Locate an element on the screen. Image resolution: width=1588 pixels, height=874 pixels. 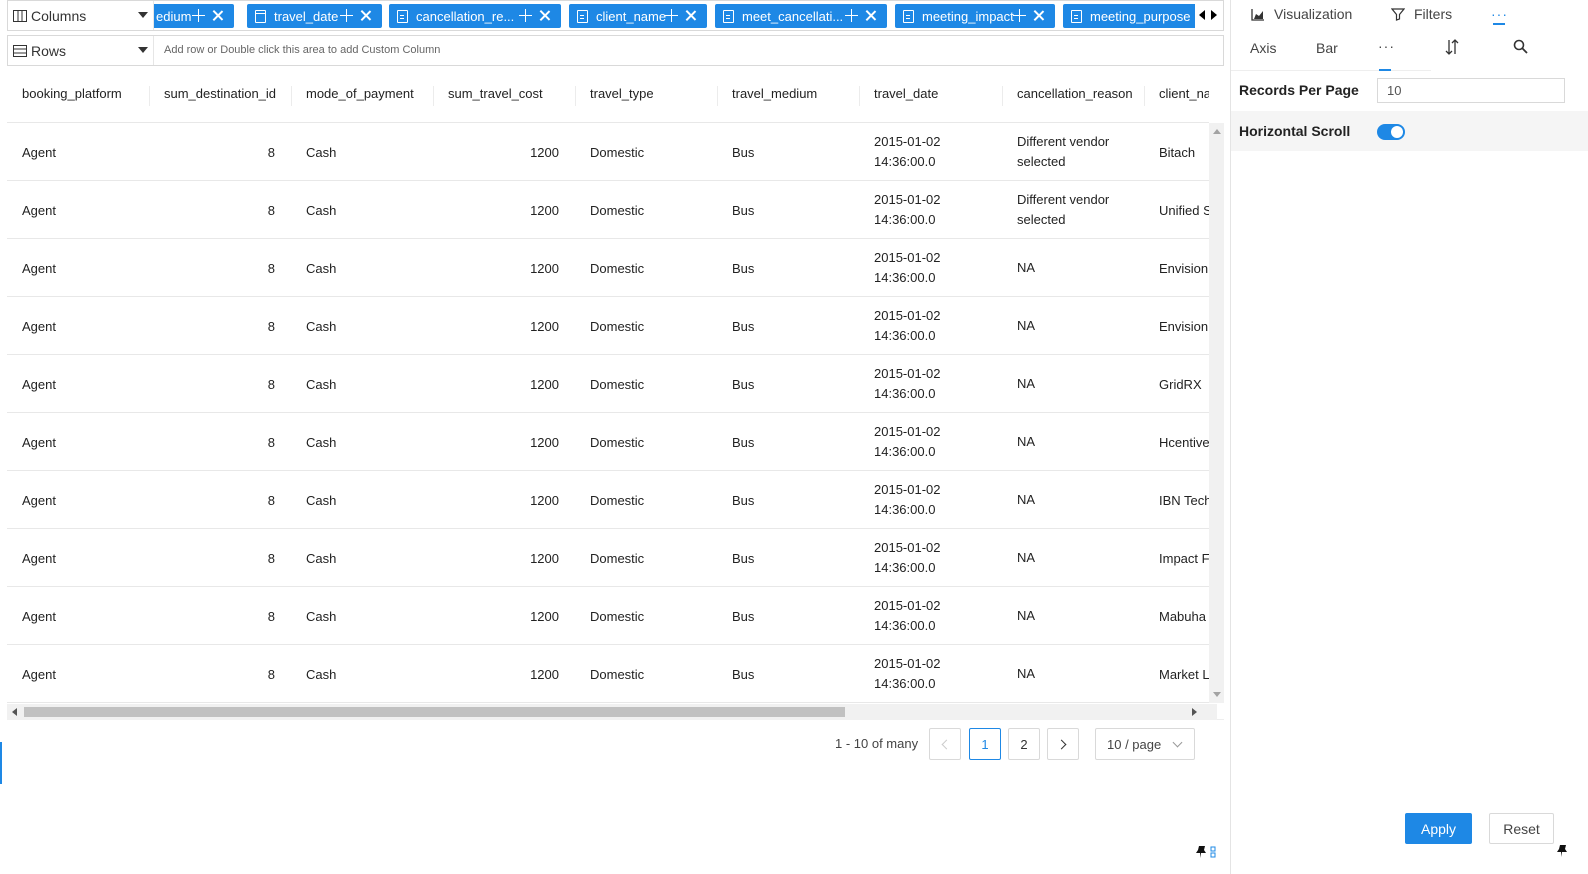
table-cell: 1200 is located at coordinates (544, 326).